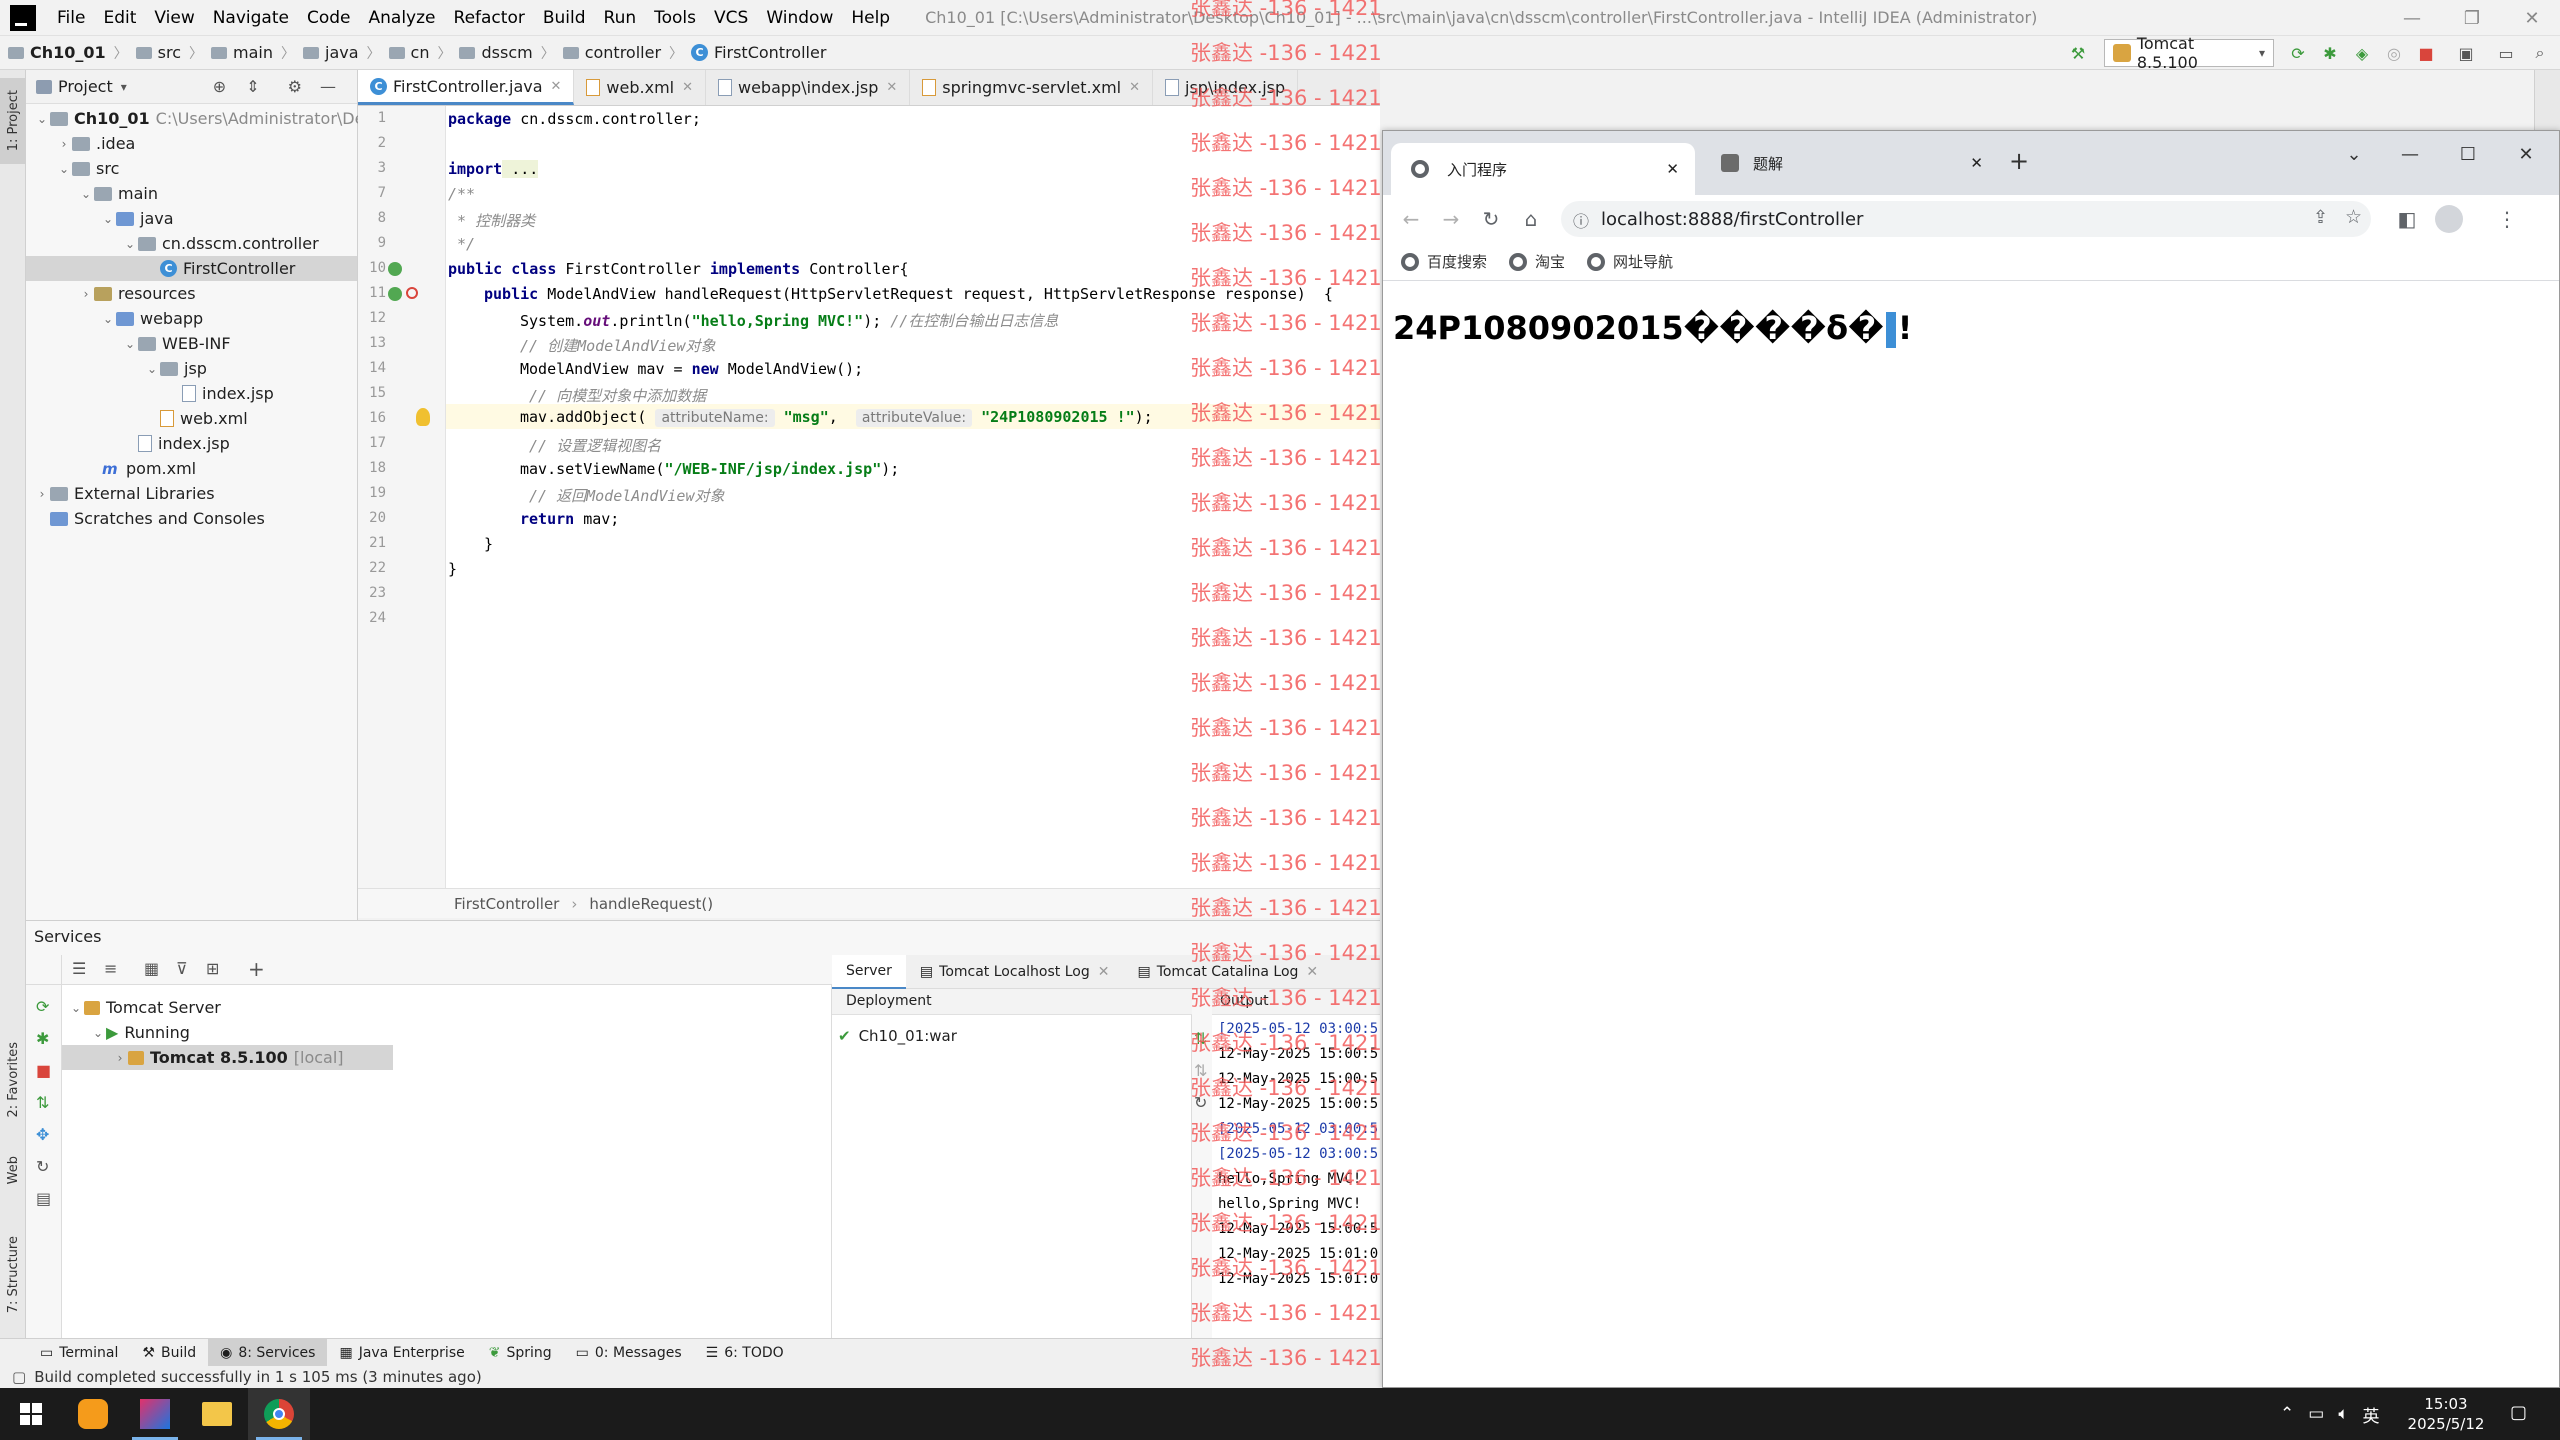 The height and width of the screenshot is (1440, 2560). I want to click on chevron-up-icon: ⌃, so click(2287, 1414).